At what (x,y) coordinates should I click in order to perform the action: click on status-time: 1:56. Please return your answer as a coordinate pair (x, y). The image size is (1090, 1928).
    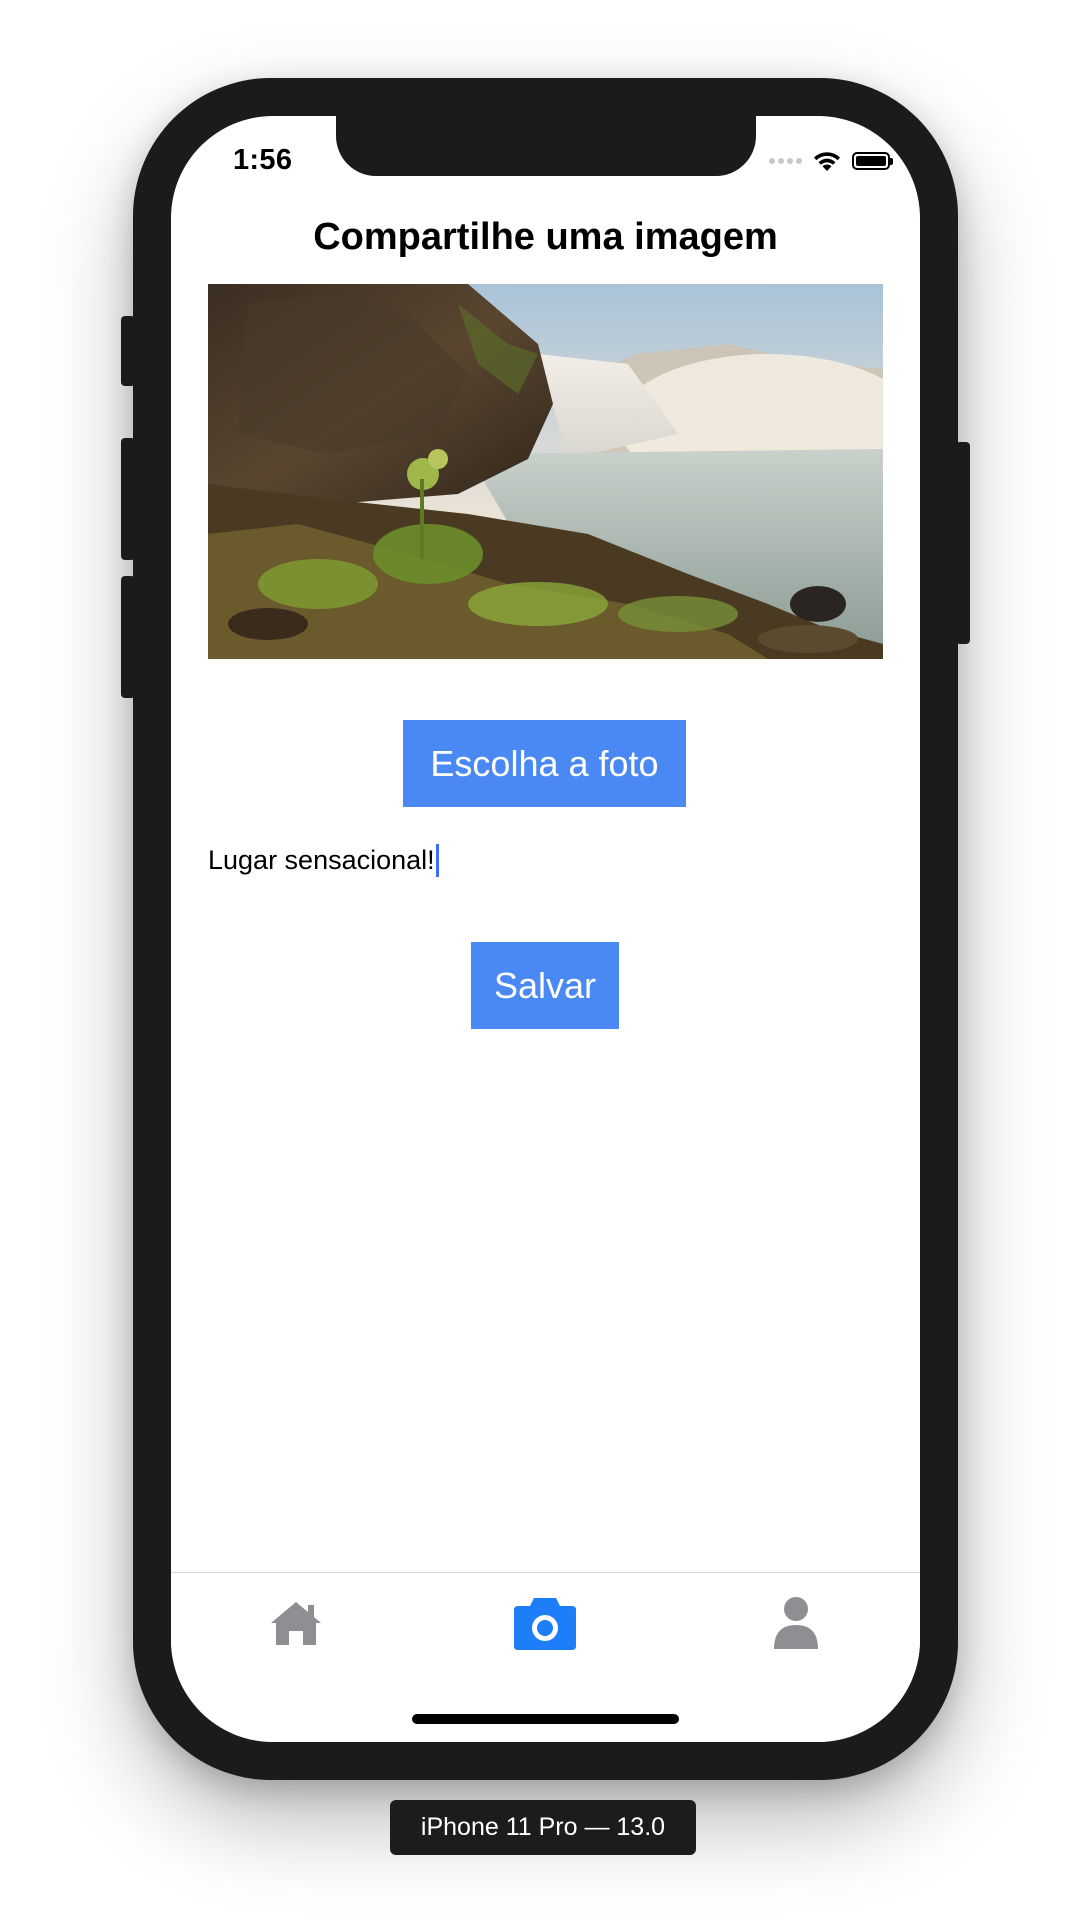
    Looking at the image, I should click on (263, 160).